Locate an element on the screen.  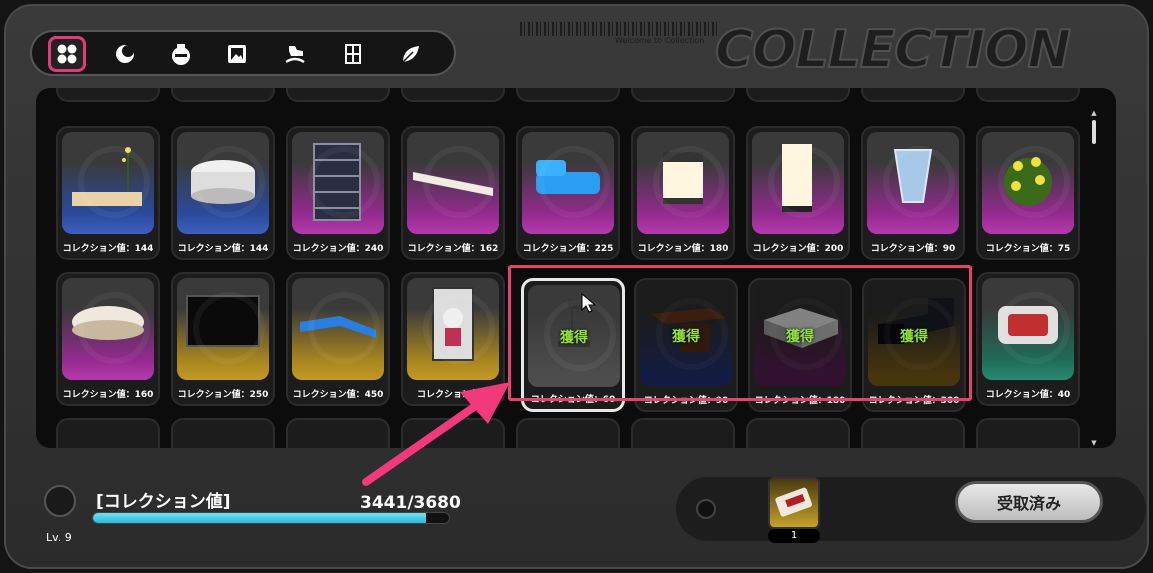
progress-fill is located at coordinates (259, 518).